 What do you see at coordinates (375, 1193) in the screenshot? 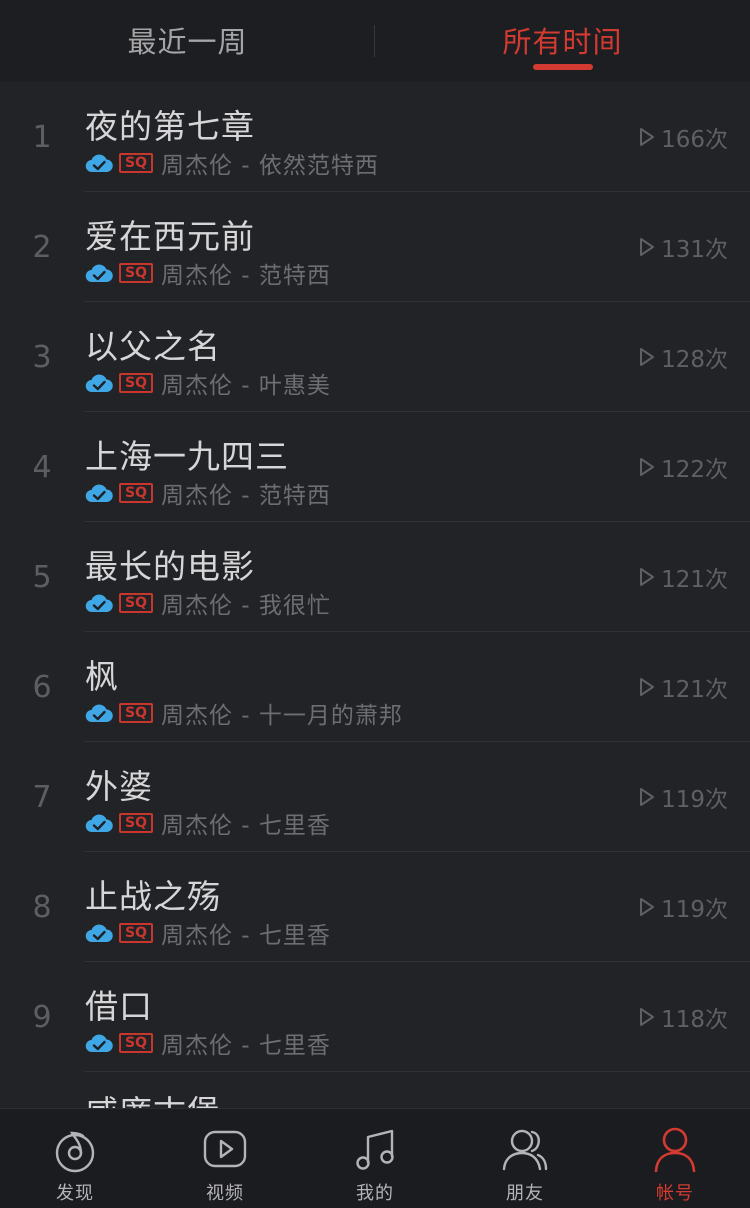
I see `nav-label: 我的` at bounding box center [375, 1193].